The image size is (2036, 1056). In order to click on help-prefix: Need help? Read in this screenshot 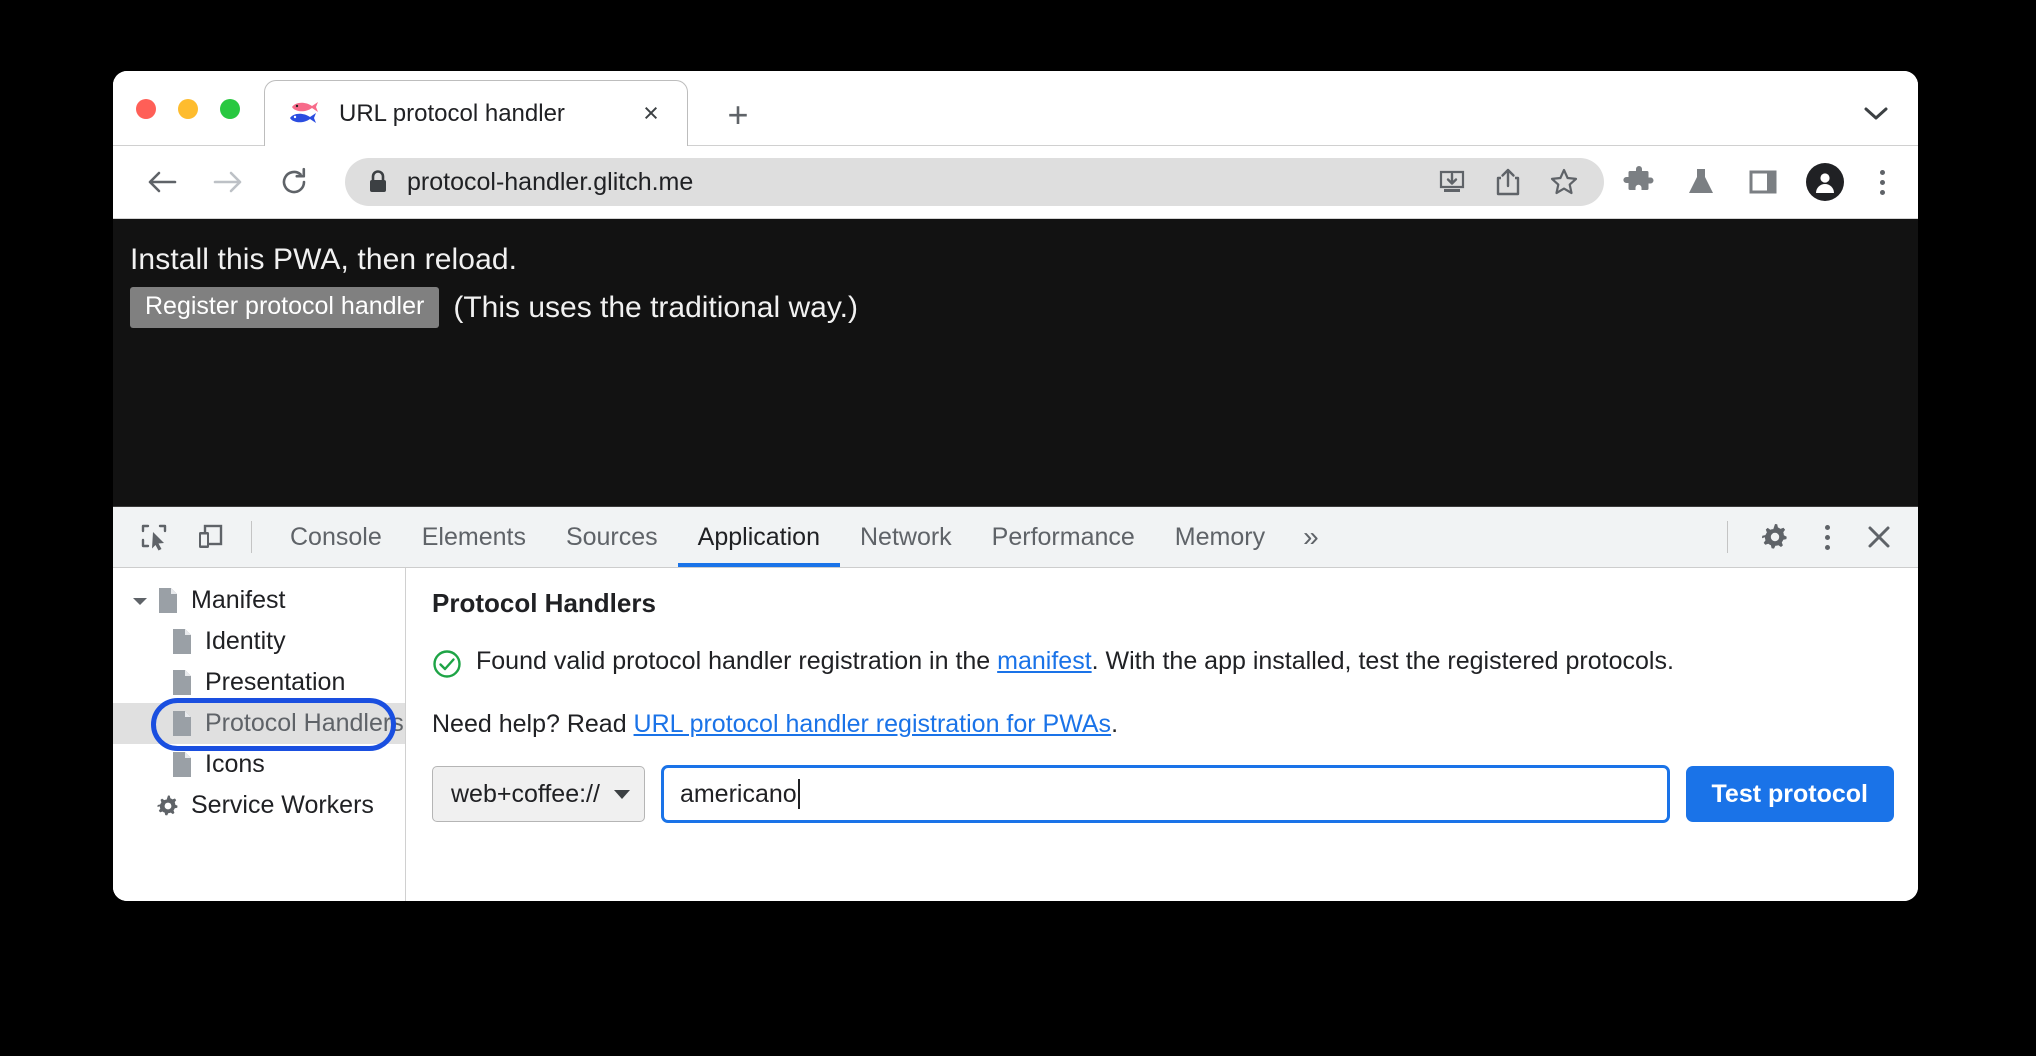, I will do `click(533, 724)`.